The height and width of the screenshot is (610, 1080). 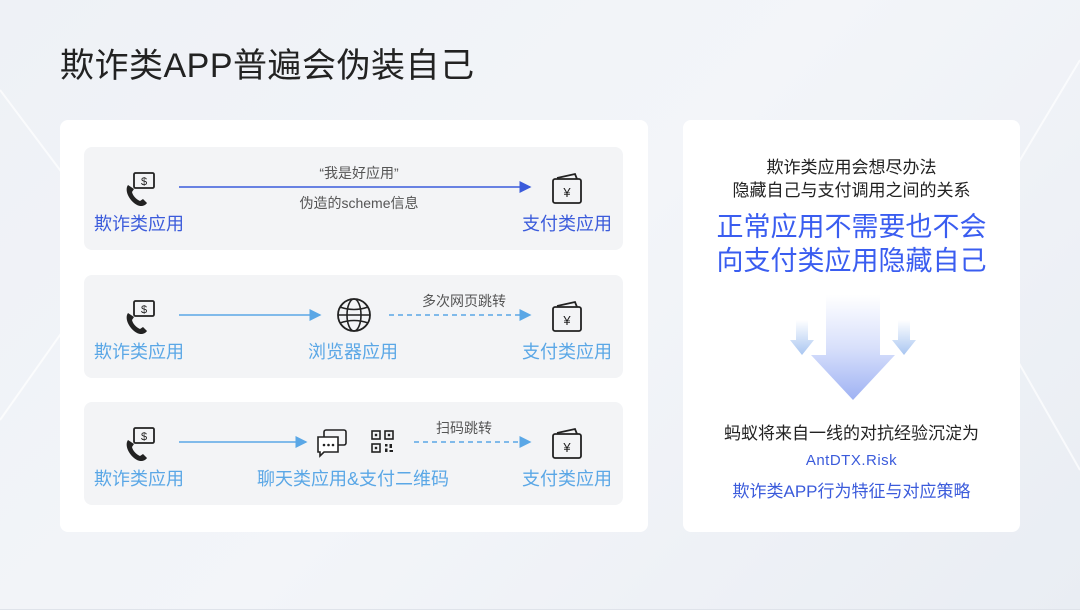 I want to click on middle-label: 聊天类应用&支付二维码, so click(x=353, y=479).